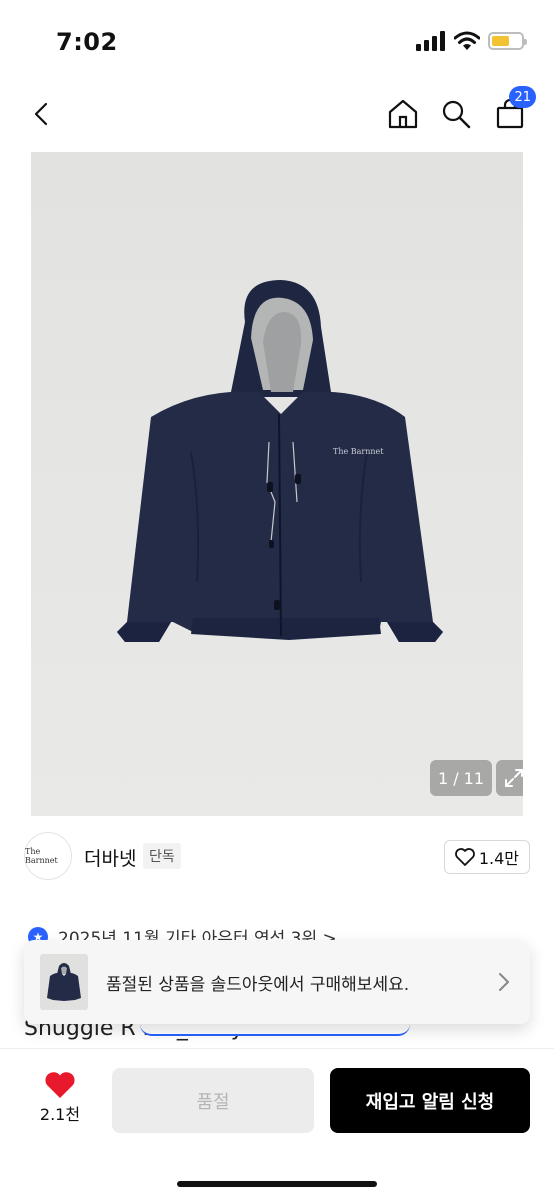 The image size is (554, 1200). What do you see at coordinates (258, 984) in the screenshot?
I see `banner-text: 품절된 상품을 솔드아웃에서 구매해보세요.` at bounding box center [258, 984].